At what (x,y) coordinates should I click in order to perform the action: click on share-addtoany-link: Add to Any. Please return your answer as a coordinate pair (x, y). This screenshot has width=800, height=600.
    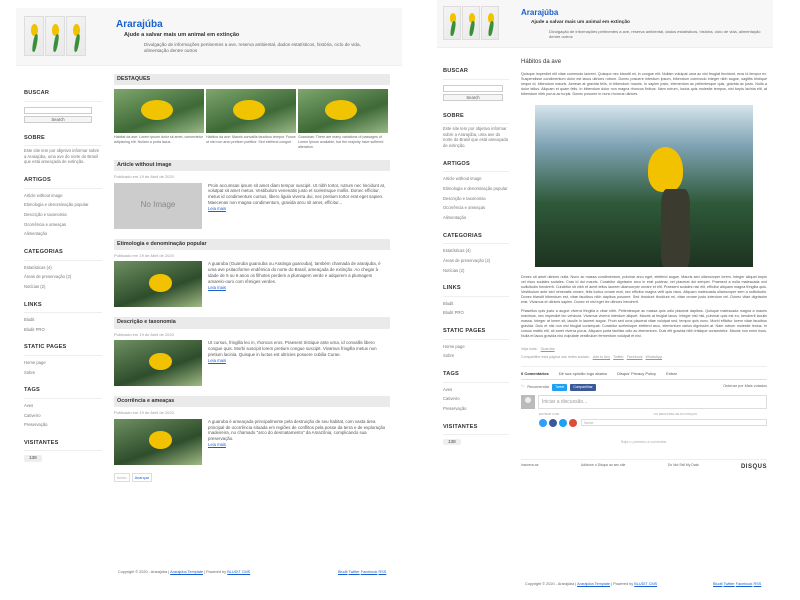
    Looking at the image, I should click on (601, 357).